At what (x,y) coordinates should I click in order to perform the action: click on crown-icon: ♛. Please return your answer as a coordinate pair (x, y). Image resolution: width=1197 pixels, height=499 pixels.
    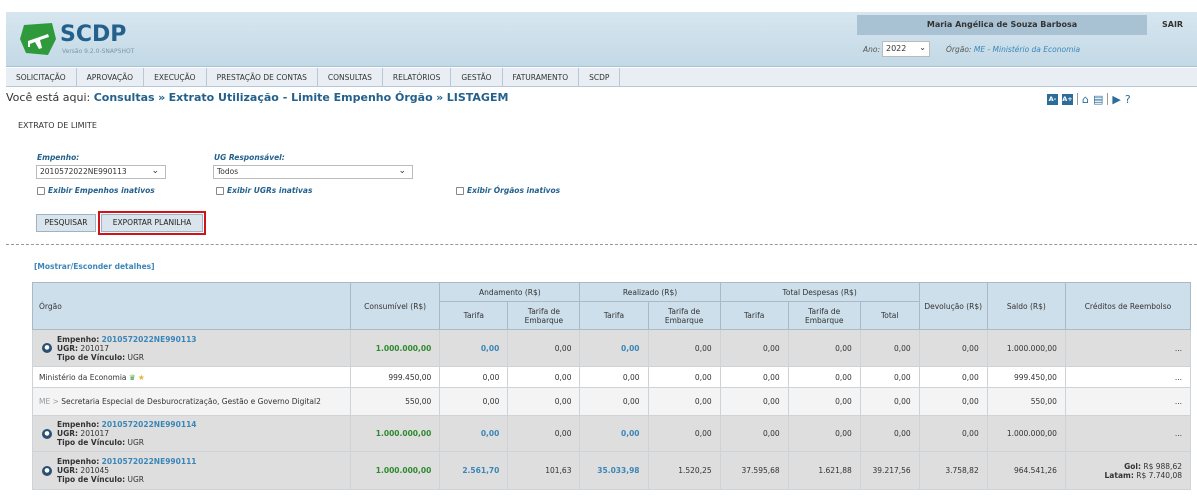
    Looking at the image, I should click on (132, 377).